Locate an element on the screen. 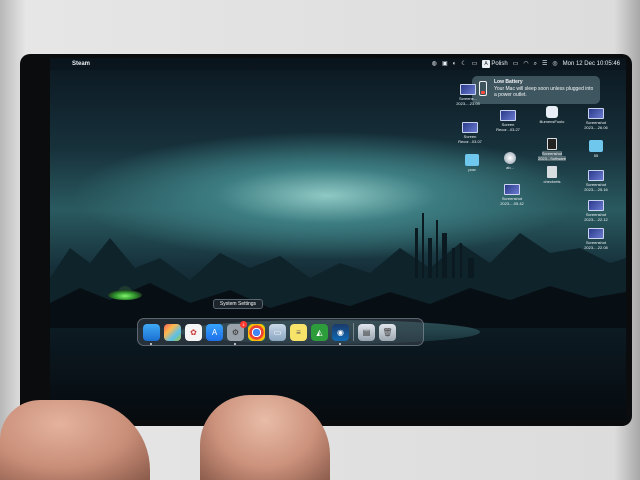  desktop-icon: checkrets is located at coordinates (552, 175).